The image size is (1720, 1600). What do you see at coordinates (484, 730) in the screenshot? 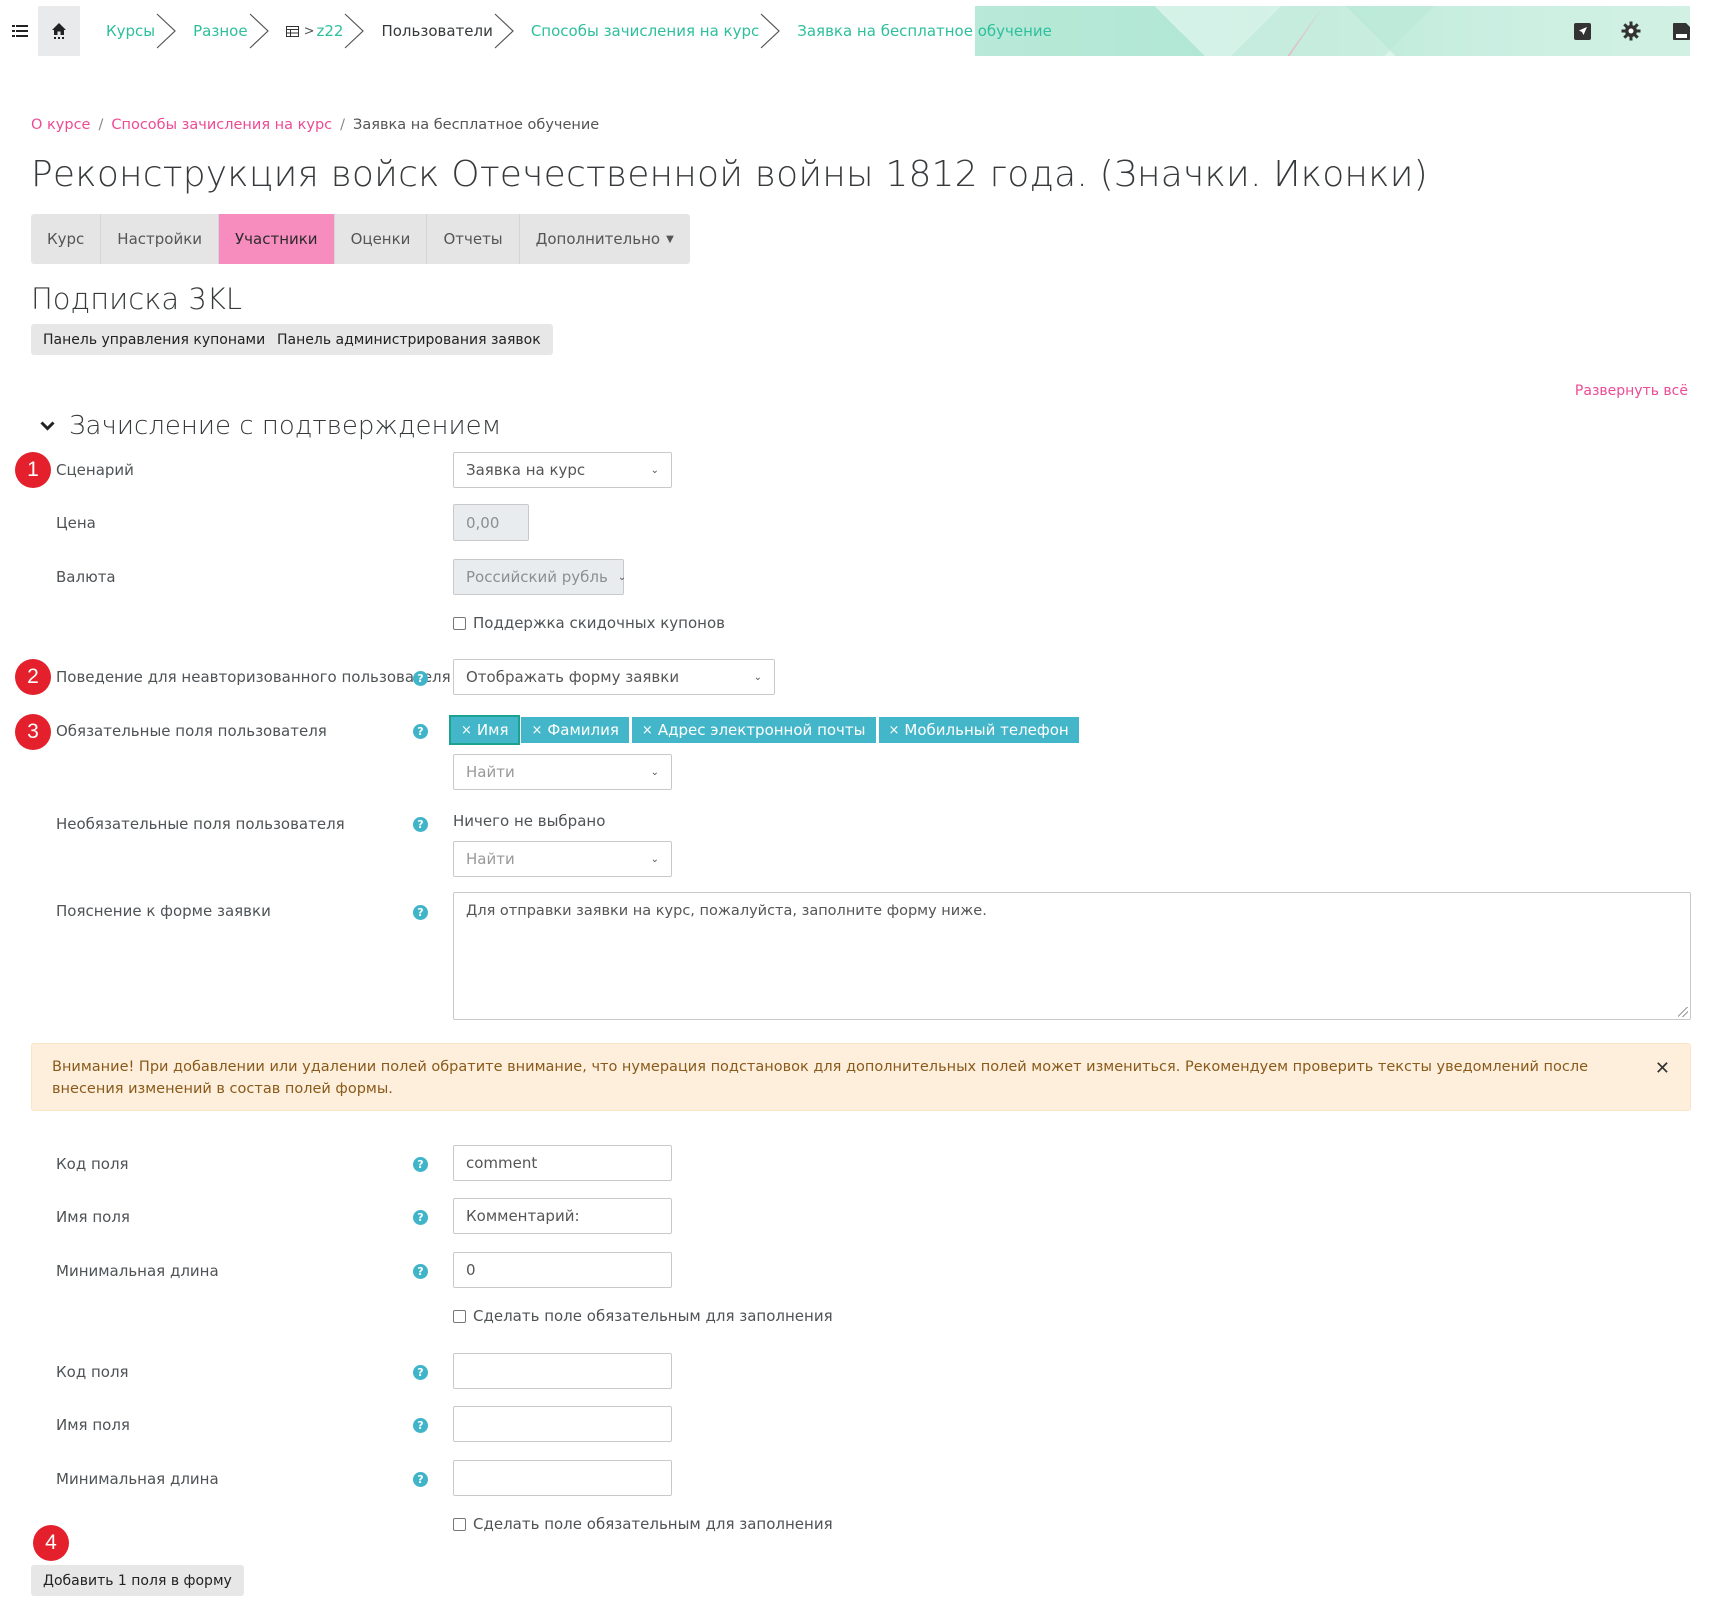
I see `tag-first-name: × Имя` at bounding box center [484, 730].